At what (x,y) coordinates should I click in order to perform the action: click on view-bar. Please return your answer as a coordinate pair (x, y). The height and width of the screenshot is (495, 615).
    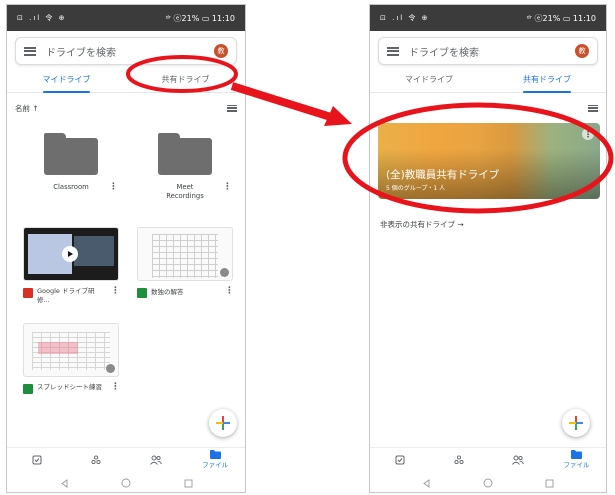
    Looking at the image, I should click on (488, 108).